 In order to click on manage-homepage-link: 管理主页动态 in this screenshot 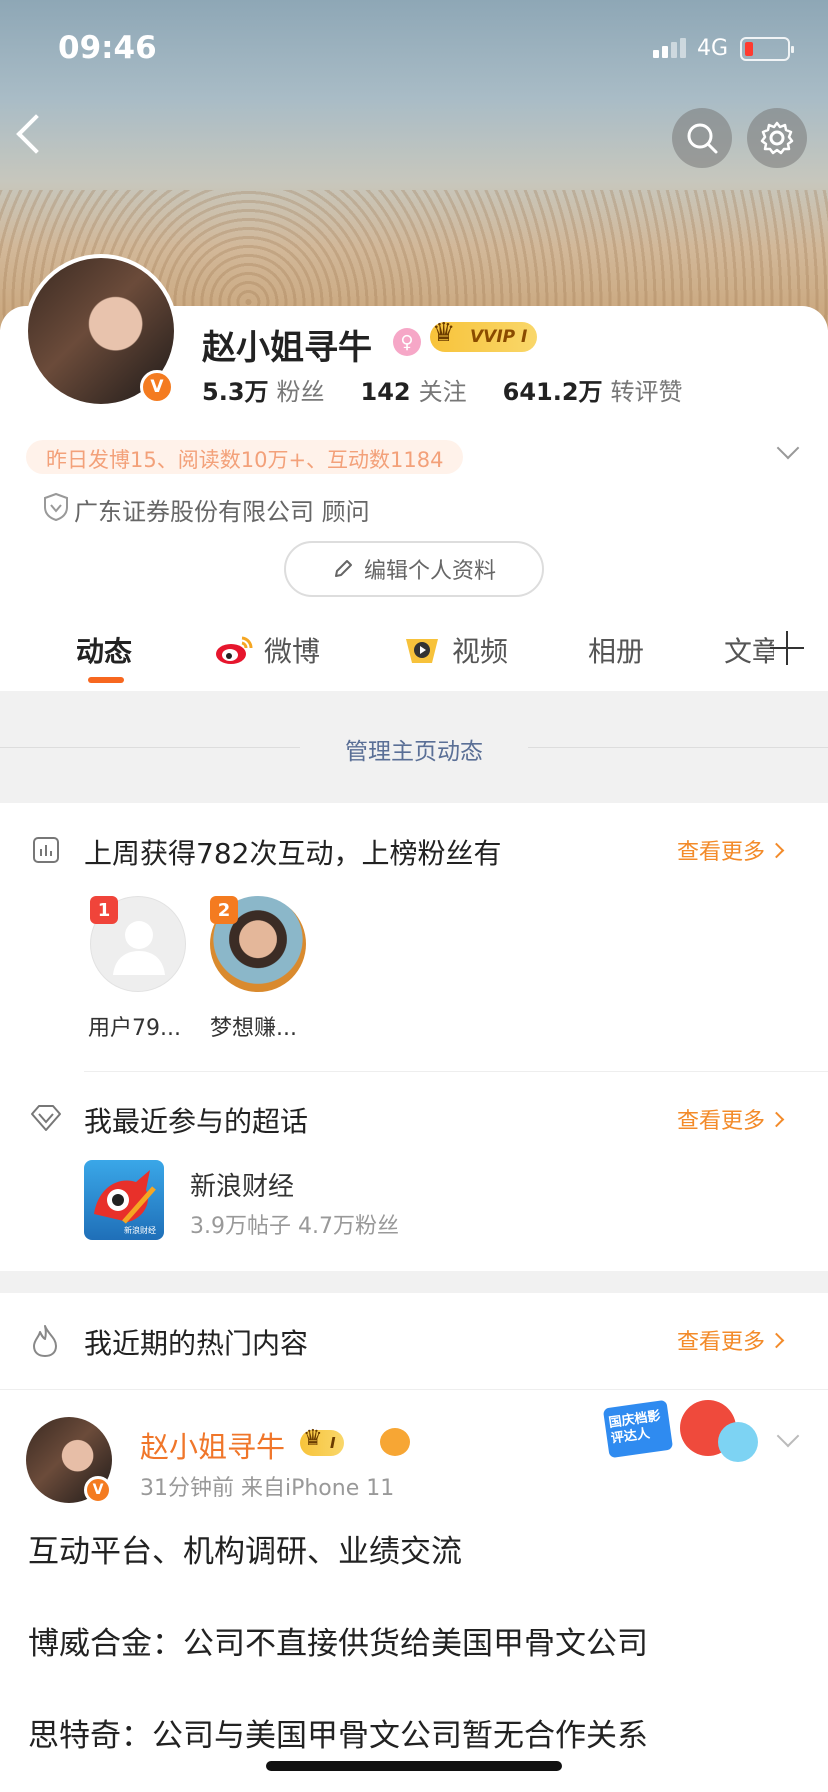, I will do `click(414, 749)`.